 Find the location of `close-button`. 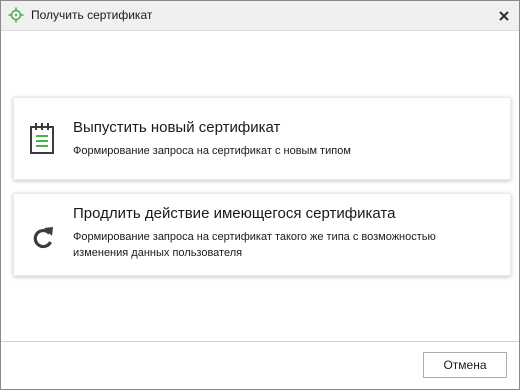

close-button is located at coordinates (504, 16).